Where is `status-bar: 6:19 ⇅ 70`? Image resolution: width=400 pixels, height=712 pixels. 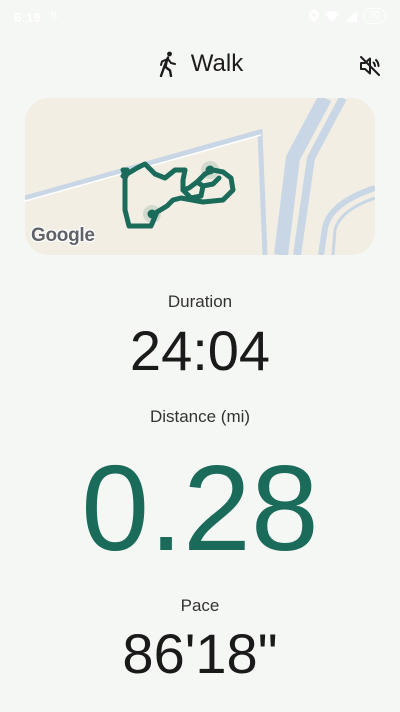 status-bar: 6:19 ⇅ 70 is located at coordinates (200, 18).